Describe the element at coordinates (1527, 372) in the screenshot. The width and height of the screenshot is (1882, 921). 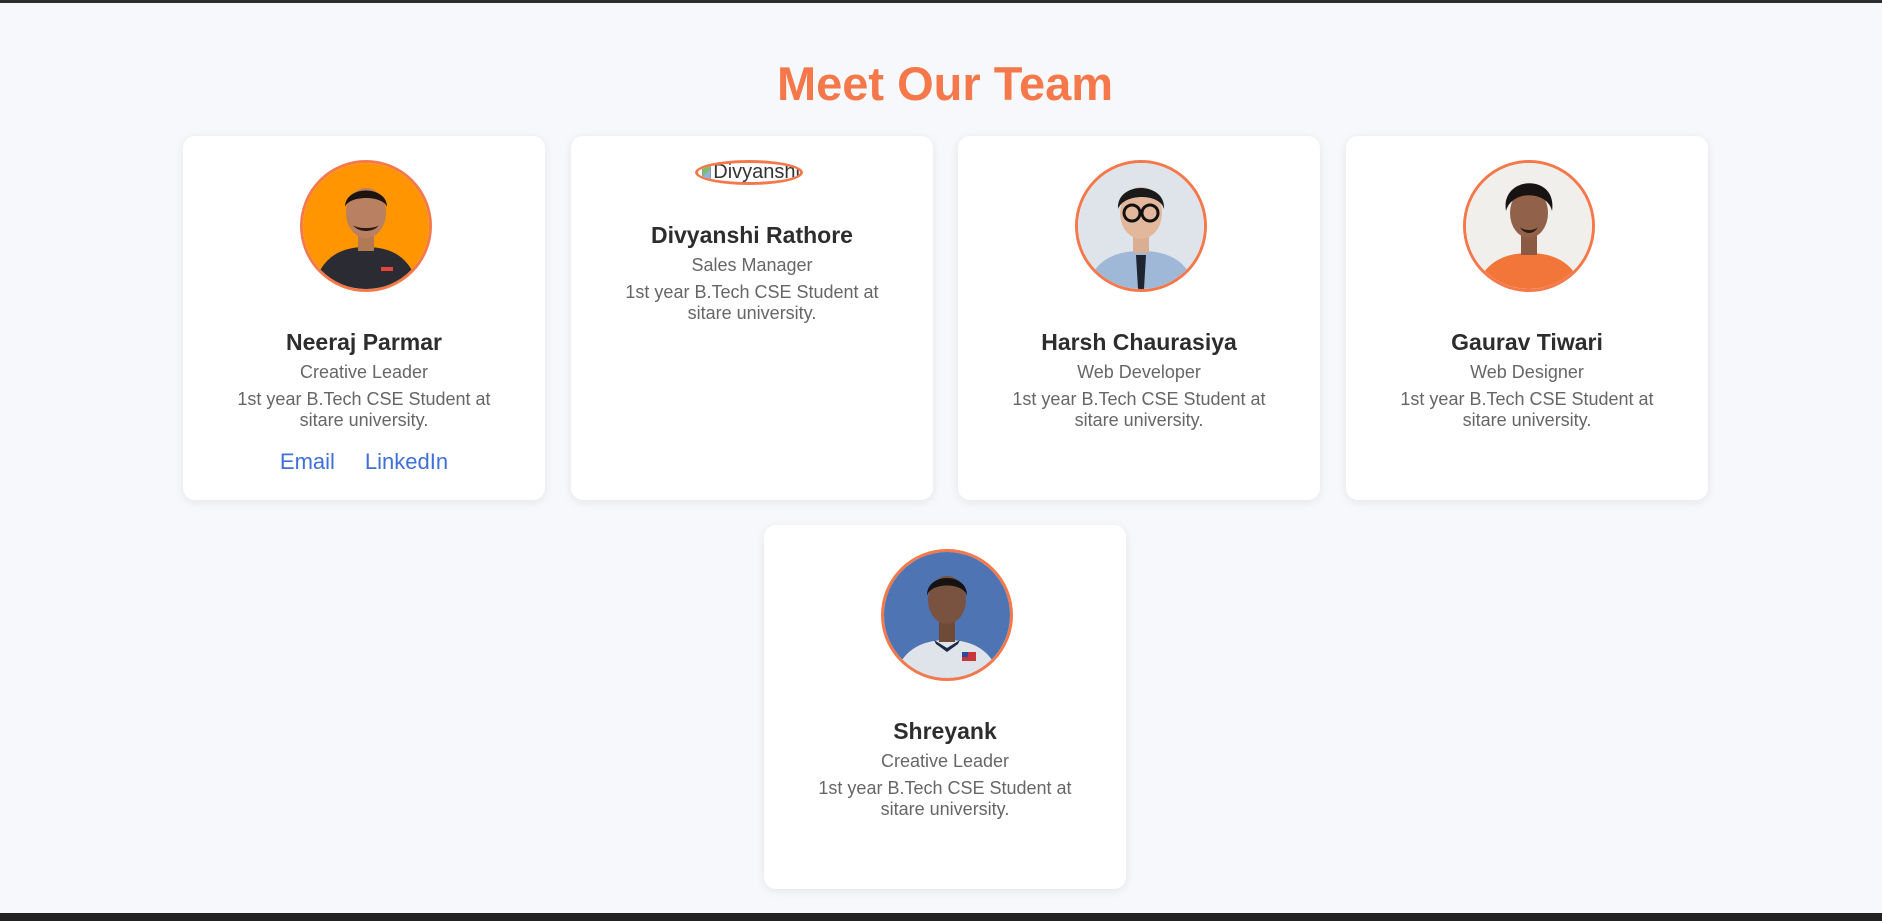
I see `member-role: Web Designer` at that location.